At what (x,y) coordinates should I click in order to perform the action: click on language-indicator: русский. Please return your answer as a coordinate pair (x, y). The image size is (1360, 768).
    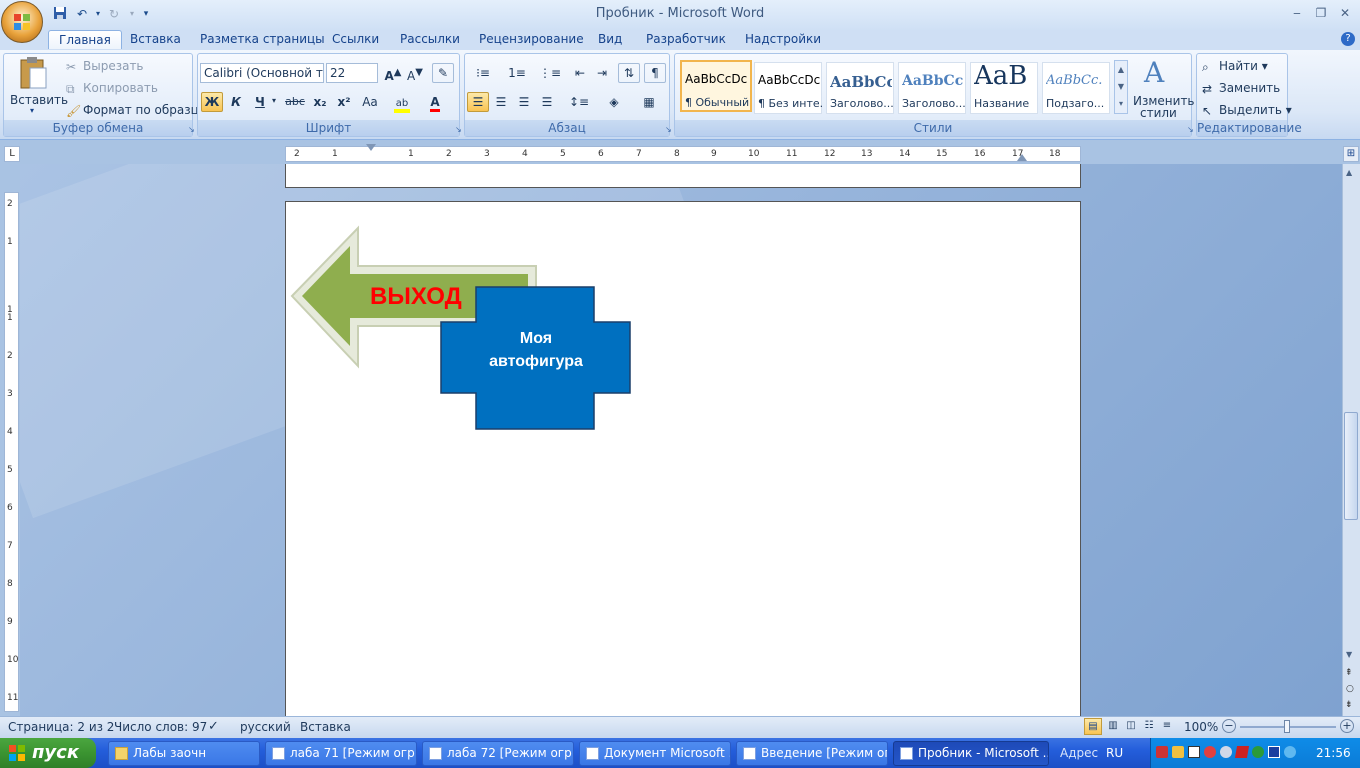
    Looking at the image, I should click on (265, 727).